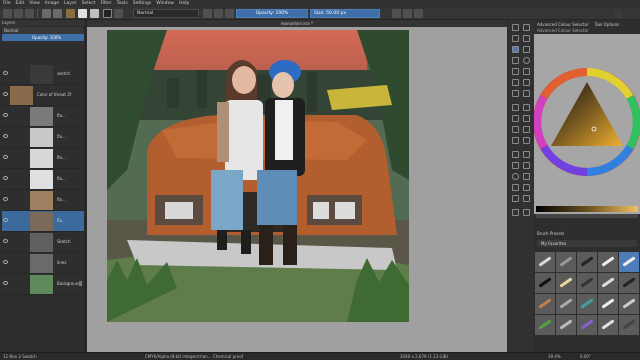  Describe the element at coordinates (526, 107) in the screenshot. I see `move-tool-icon` at that location.